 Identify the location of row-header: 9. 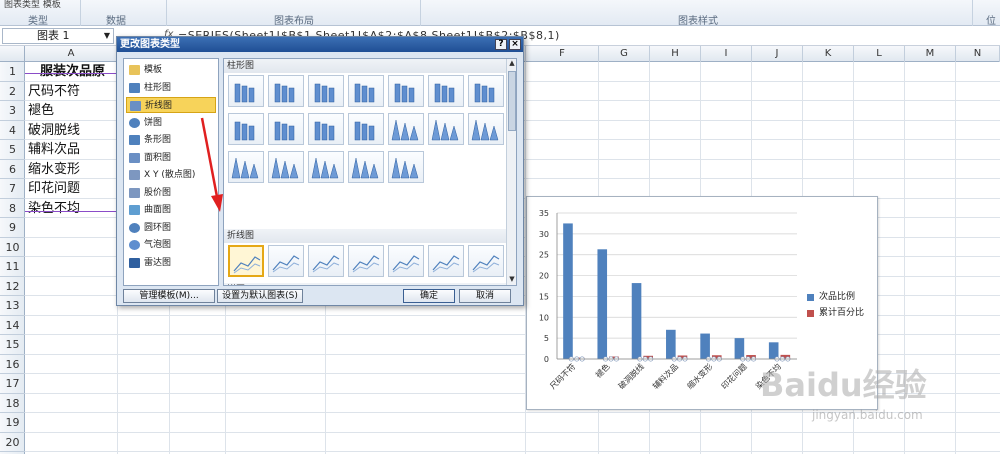
(12, 228).